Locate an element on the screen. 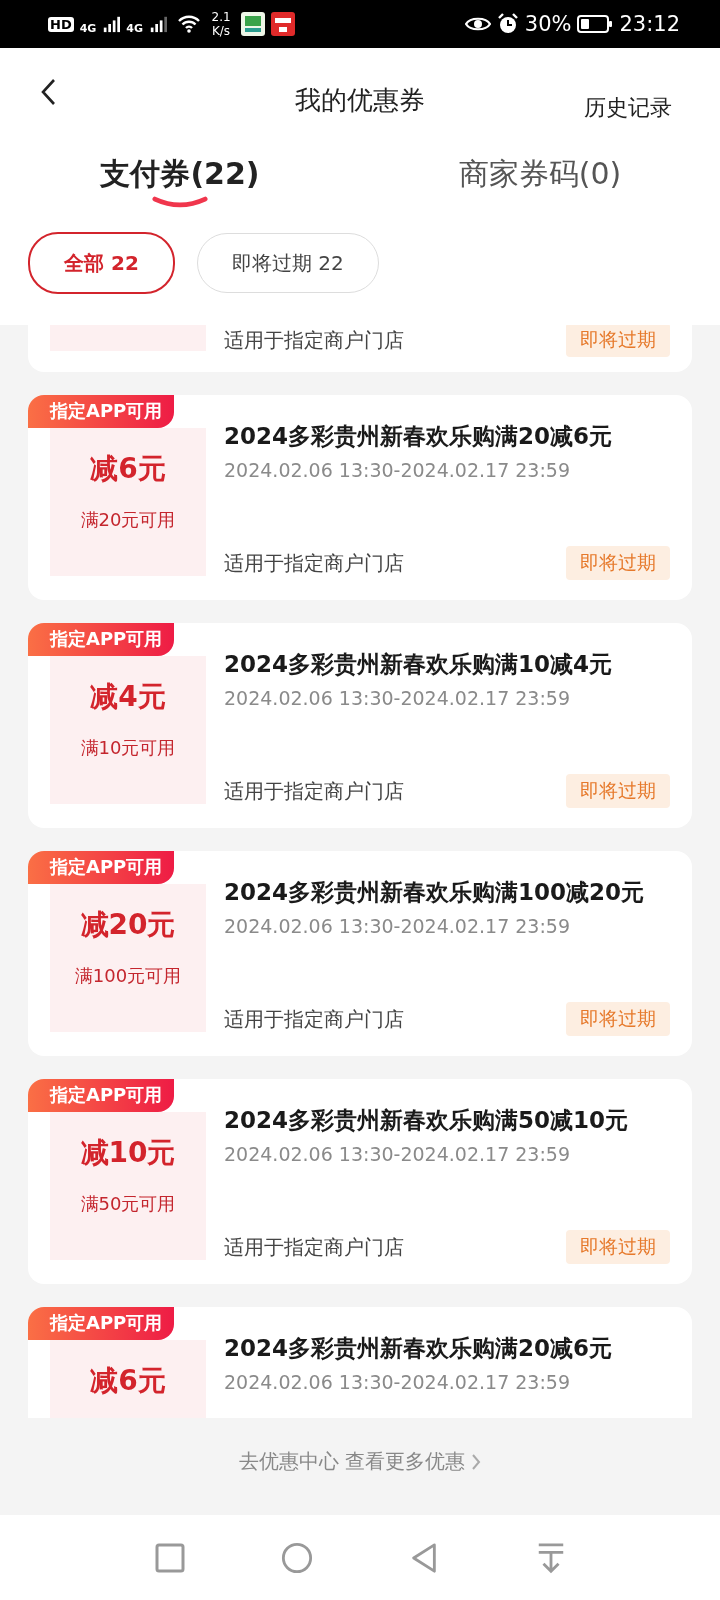  coupon-title: 2024多彩贵州新春欢乐购满10减4元 is located at coordinates (419, 664).